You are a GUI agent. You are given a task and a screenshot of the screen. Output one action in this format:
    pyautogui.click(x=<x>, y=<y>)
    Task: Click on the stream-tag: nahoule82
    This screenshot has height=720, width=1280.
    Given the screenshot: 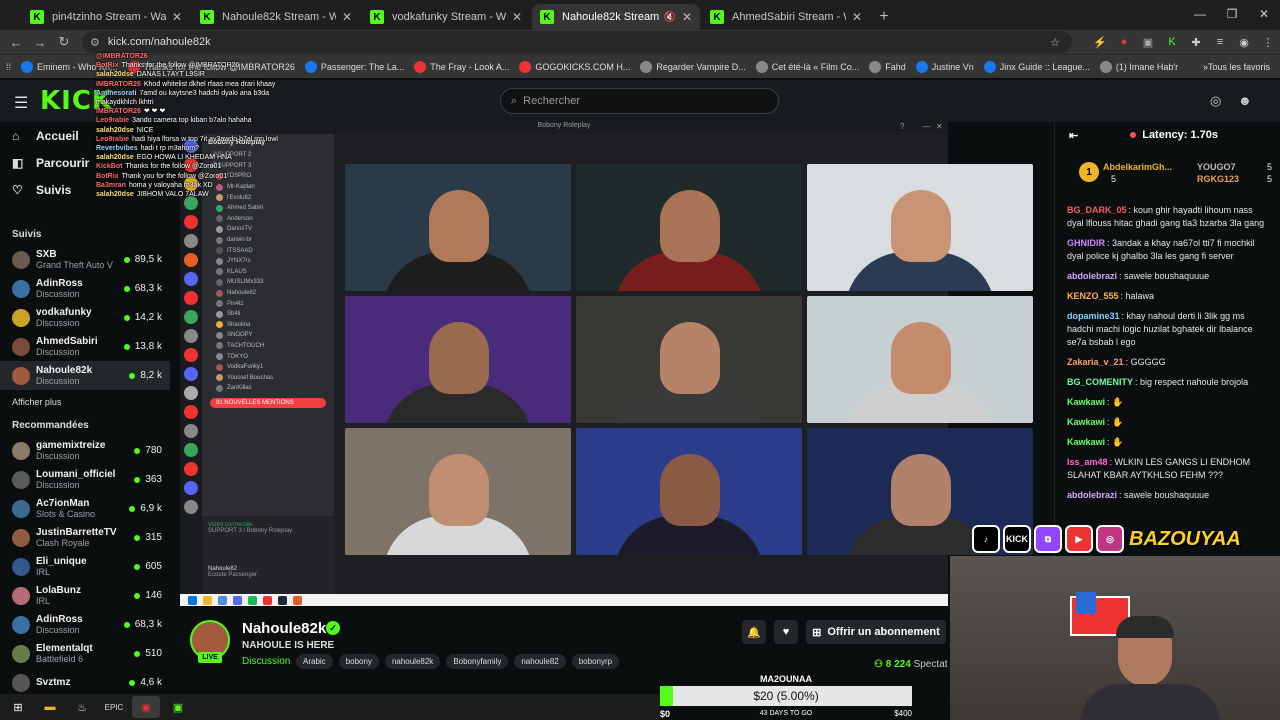 What is the action you would take?
    pyautogui.click(x=540, y=661)
    